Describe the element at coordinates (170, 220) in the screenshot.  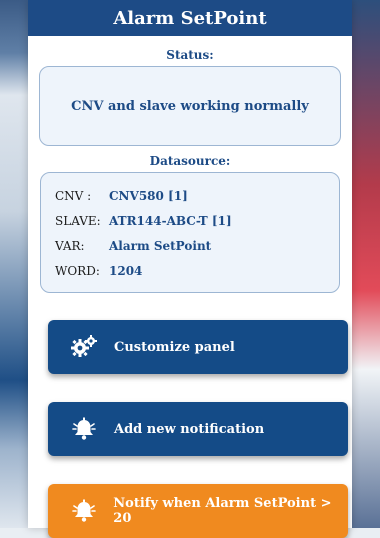
I see `datasource-value: ATR144-ABC-T [1]` at that location.